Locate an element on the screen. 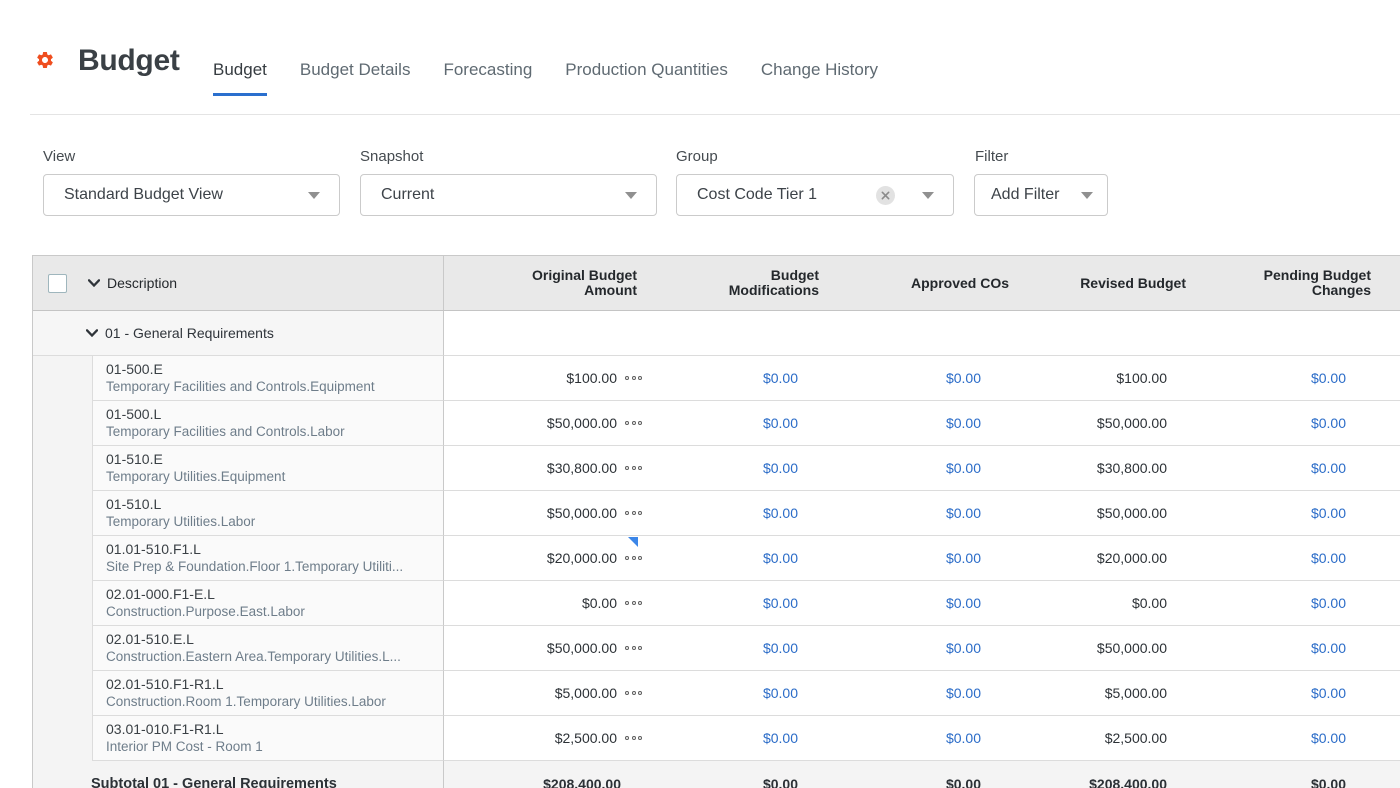 The image size is (1400, 788). budget-modifications-column-header: Budget Modifications is located at coordinates (772, 283).